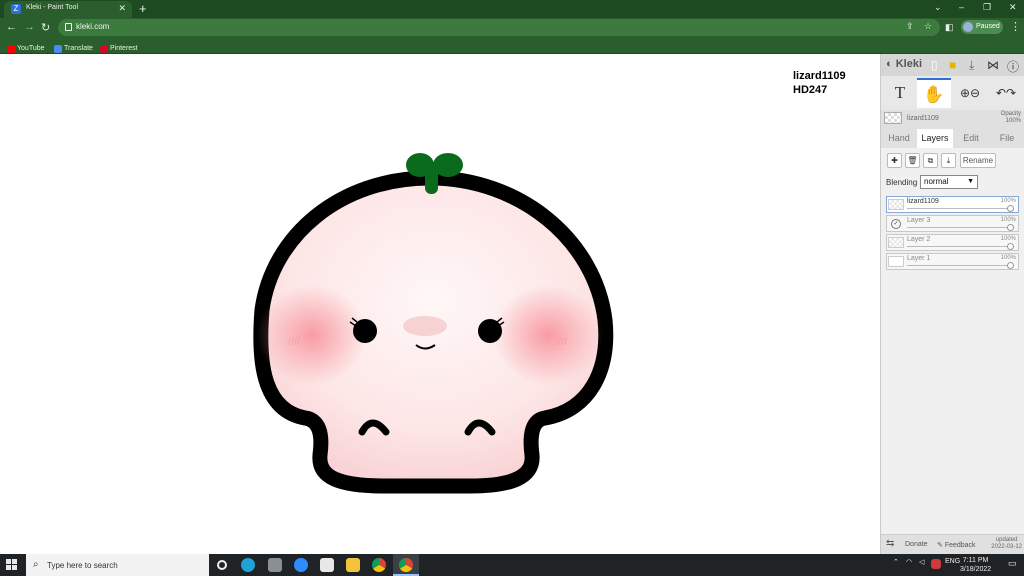 Image resolution: width=1024 pixels, height=576 pixels. I want to click on right-blush, so click(548, 335).